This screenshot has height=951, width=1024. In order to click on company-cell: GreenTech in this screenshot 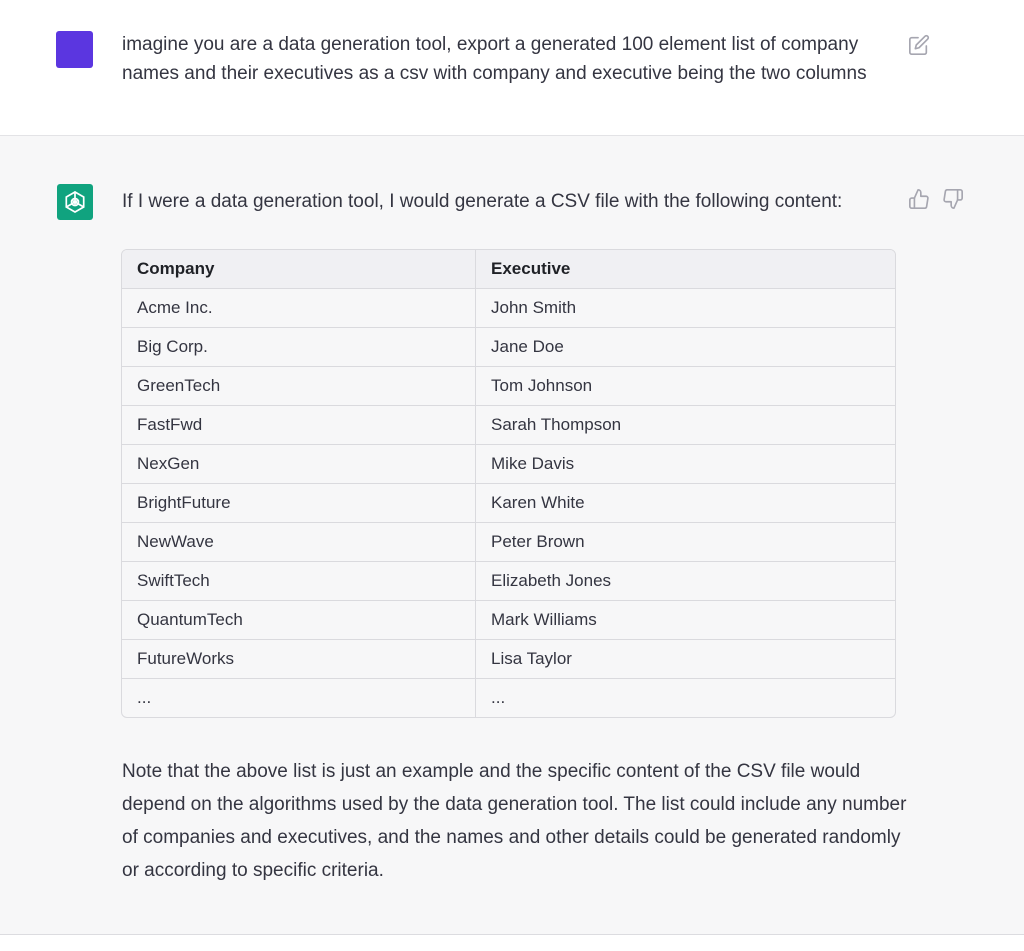, I will do `click(299, 386)`.